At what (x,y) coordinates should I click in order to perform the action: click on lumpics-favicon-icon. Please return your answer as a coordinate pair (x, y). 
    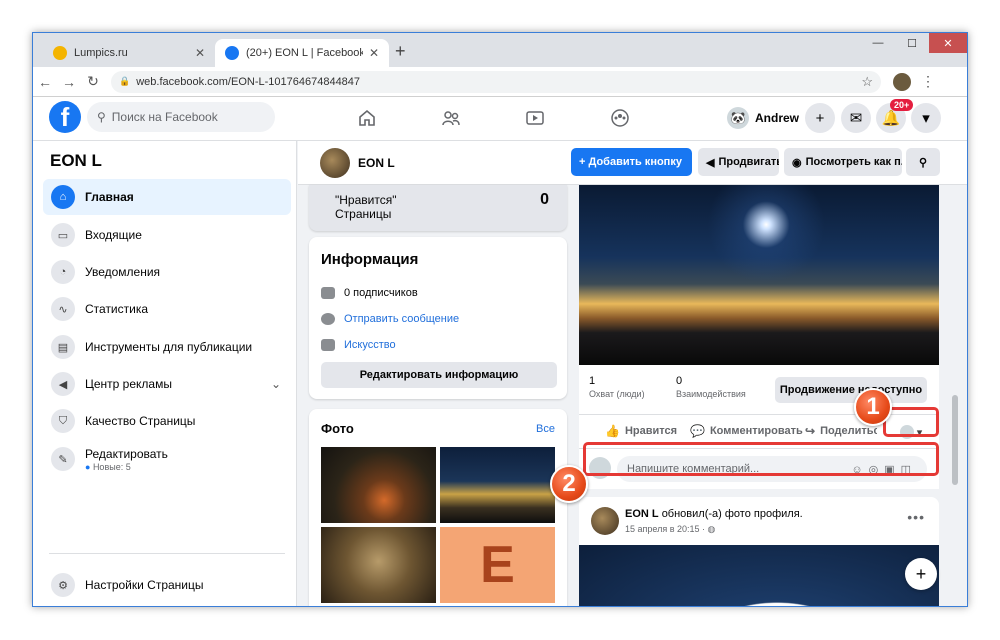
    Looking at the image, I should click on (60, 53).